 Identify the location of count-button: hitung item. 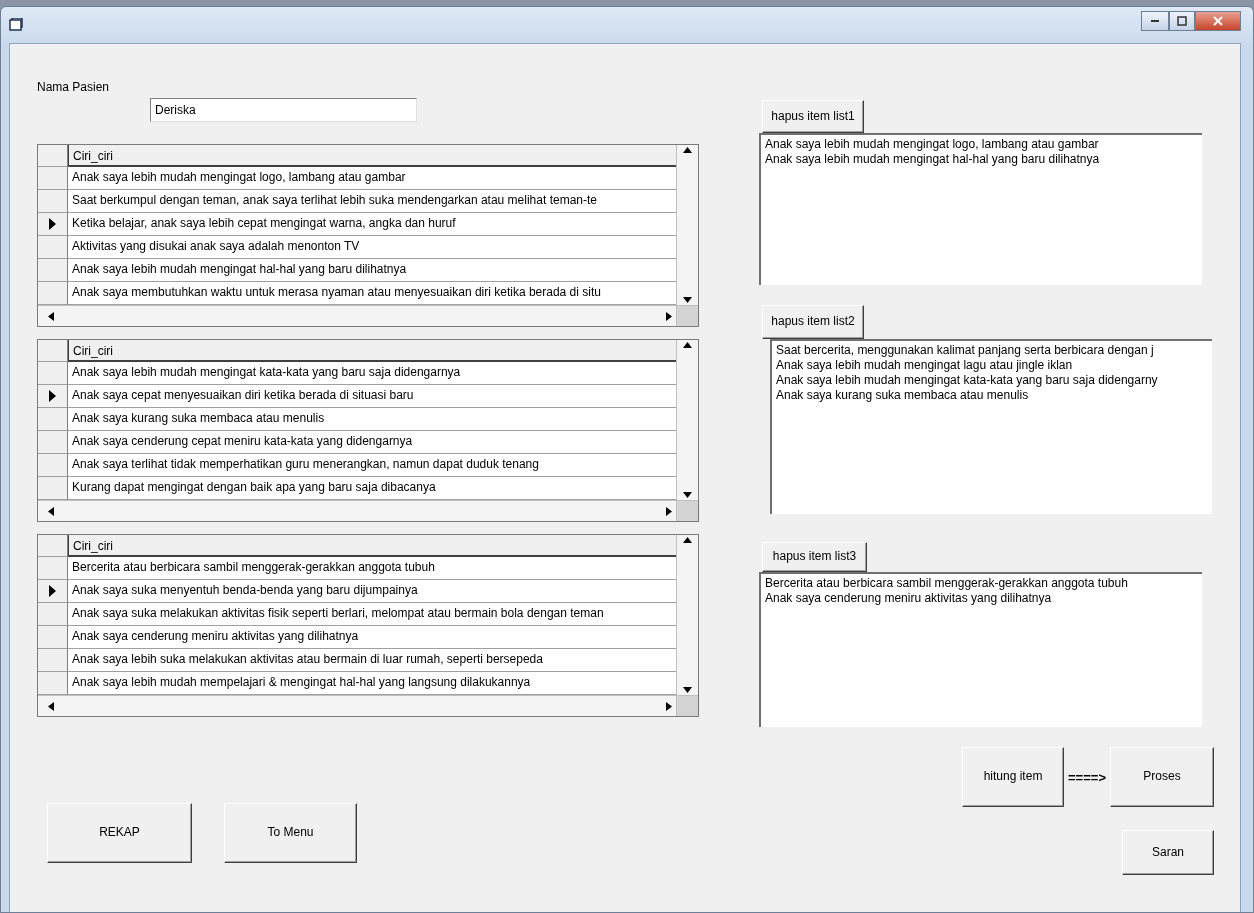
(1013, 777).